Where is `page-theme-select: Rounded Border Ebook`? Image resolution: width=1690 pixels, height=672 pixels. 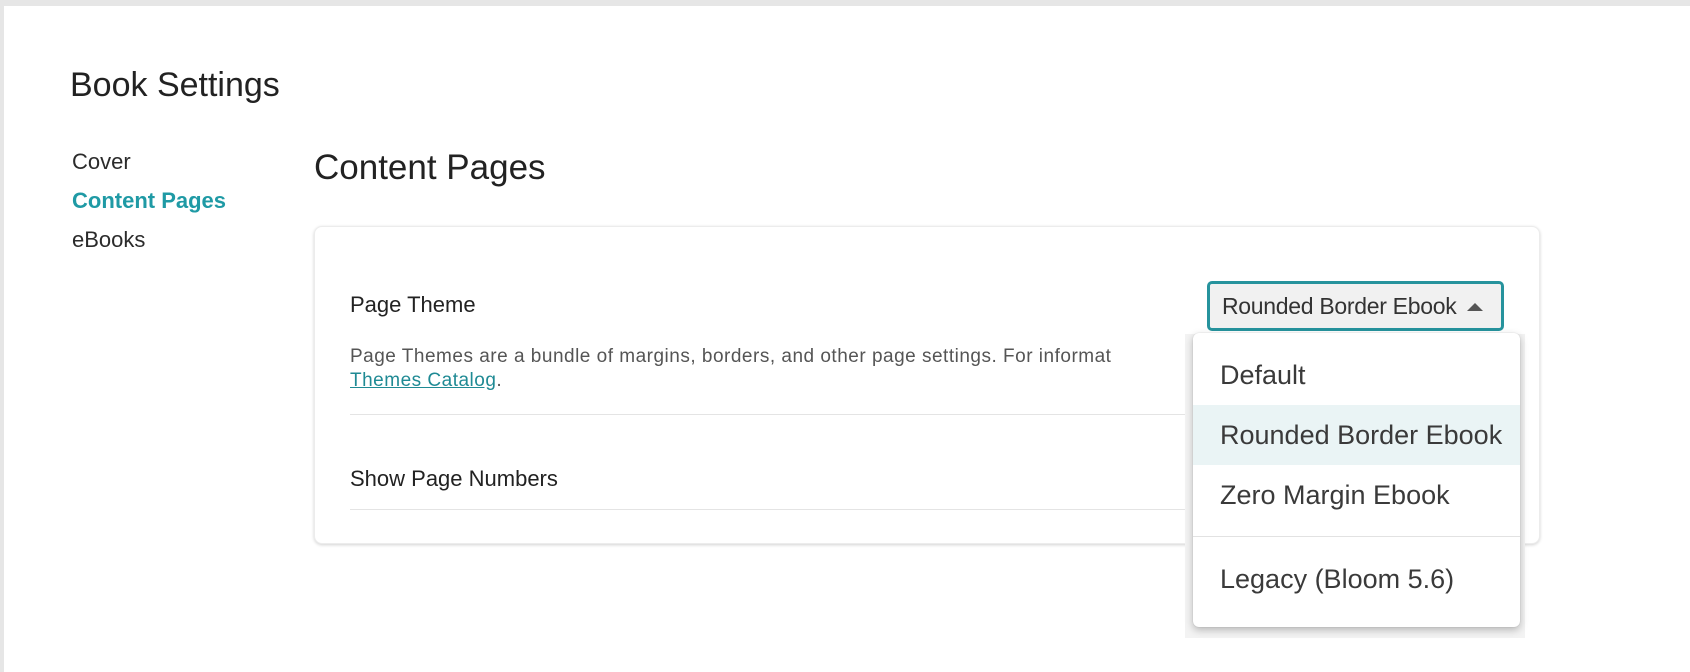
page-theme-select: Rounded Border Ebook is located at coordinates (1355, 306).